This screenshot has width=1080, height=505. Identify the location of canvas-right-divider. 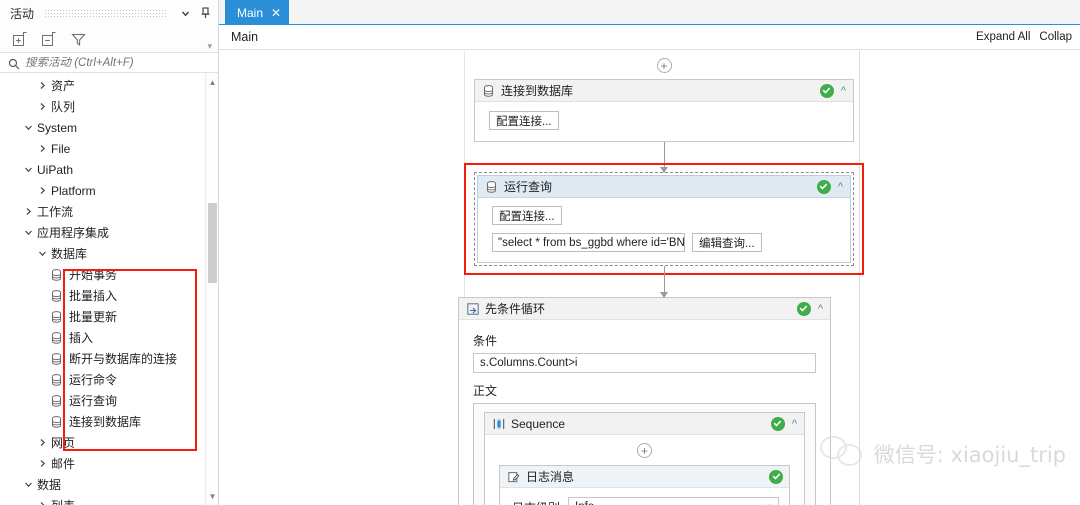
(859, 278).